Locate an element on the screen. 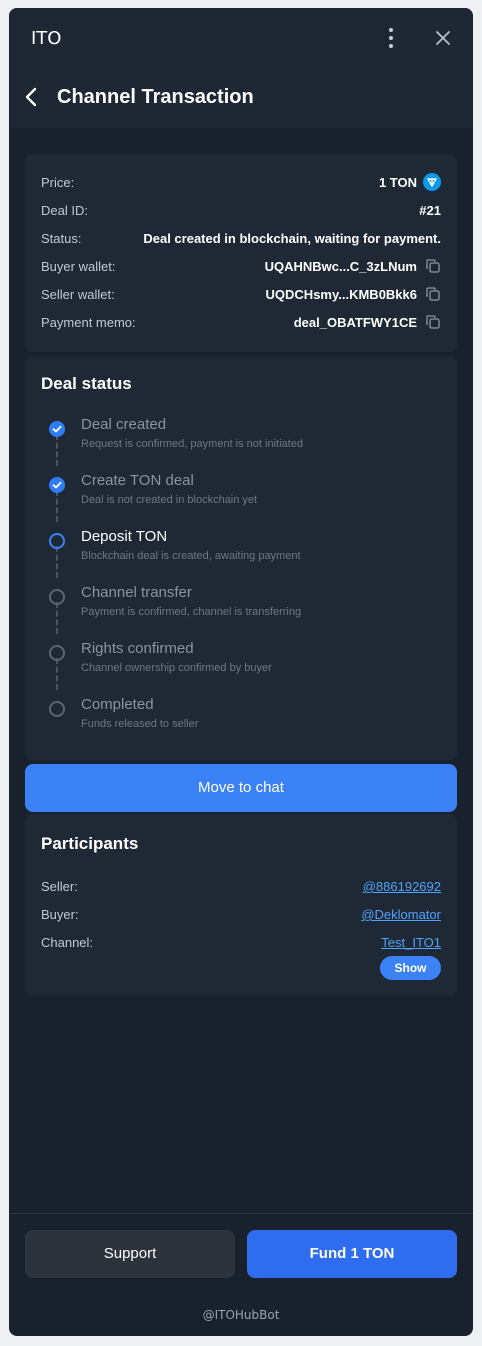 This screenshot has height=1346, width=482. page-title: Channel Transaction is located at coordinates (155, 97).